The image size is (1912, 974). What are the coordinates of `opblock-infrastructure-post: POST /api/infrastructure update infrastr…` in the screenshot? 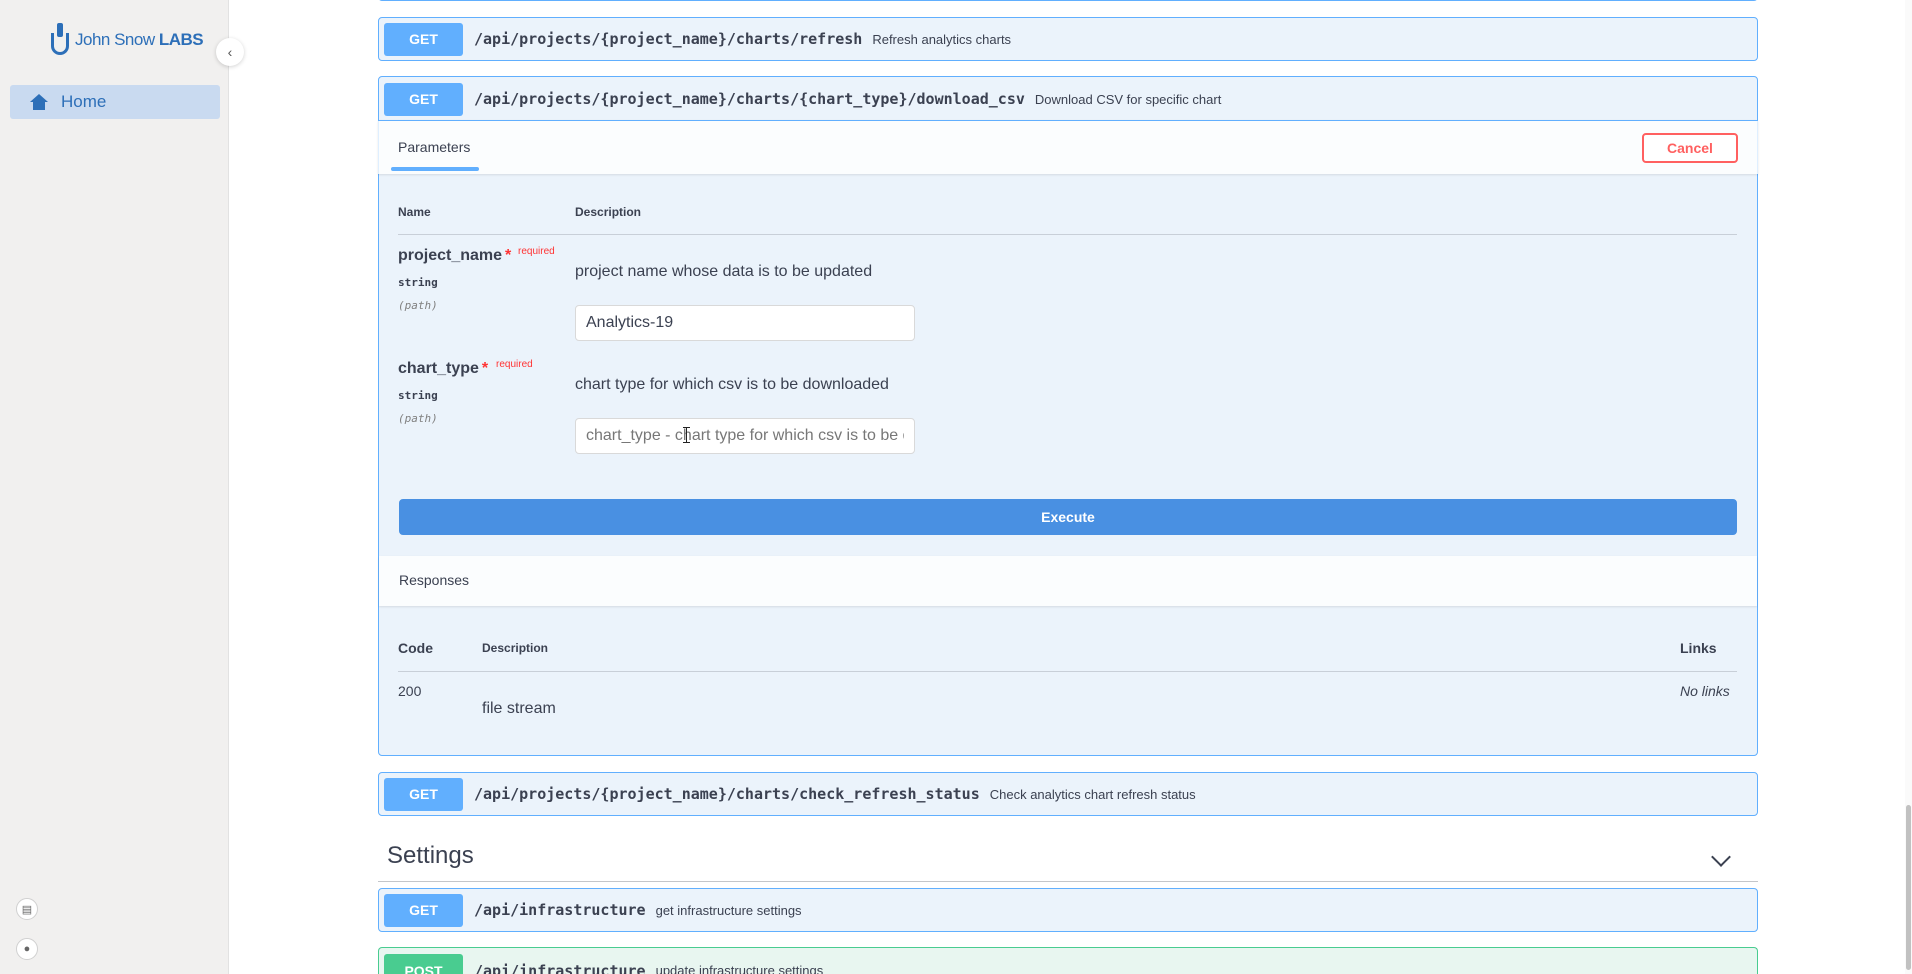 It's located at (1068, 960).